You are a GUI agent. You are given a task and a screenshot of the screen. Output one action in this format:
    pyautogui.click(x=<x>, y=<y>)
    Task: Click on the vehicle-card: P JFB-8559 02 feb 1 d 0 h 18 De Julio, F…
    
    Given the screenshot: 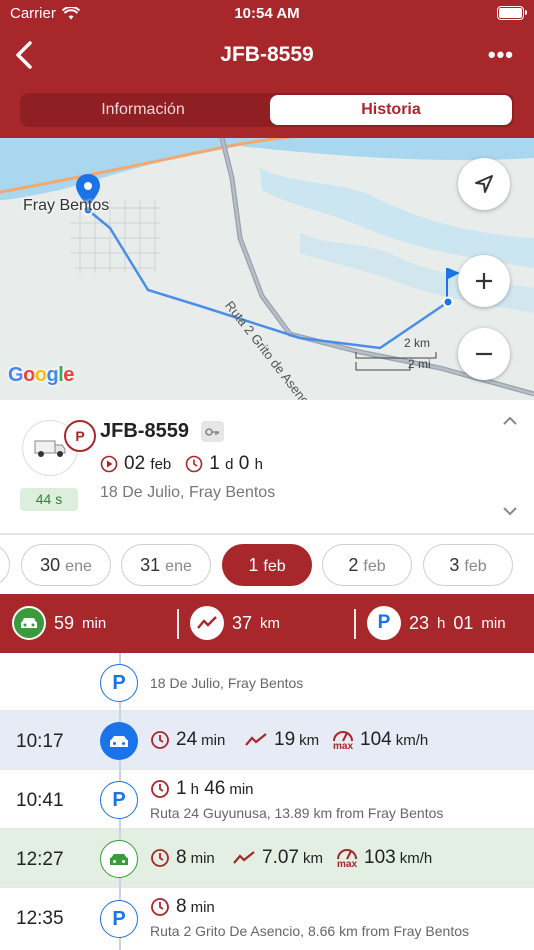 What is the action you would take?
    pyautogui.click(x=267, y=467)
    